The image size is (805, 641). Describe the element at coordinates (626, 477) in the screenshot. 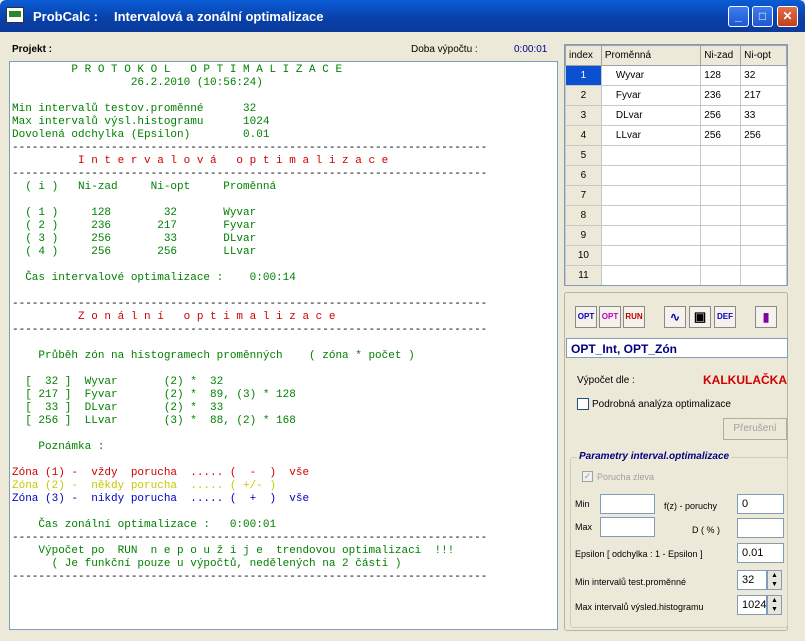

I see `porucha-label: Porucha zleva` at that location.